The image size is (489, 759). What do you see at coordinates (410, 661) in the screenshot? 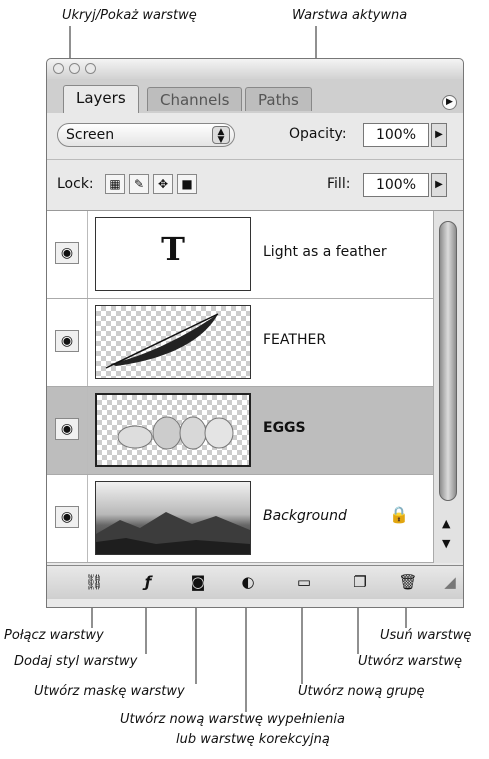
I see `callout-new-layer: Utwórz warstwę` at bounding box center [410, 661].